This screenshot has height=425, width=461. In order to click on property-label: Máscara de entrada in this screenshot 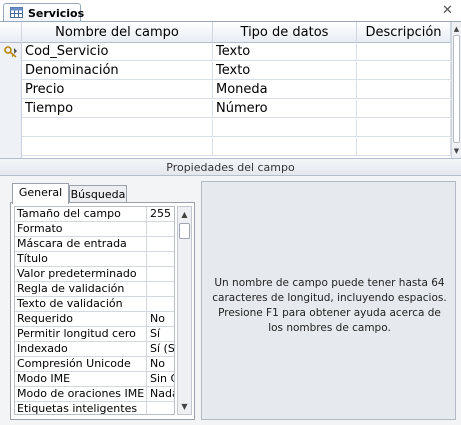, I will do `click(81, 244)`.